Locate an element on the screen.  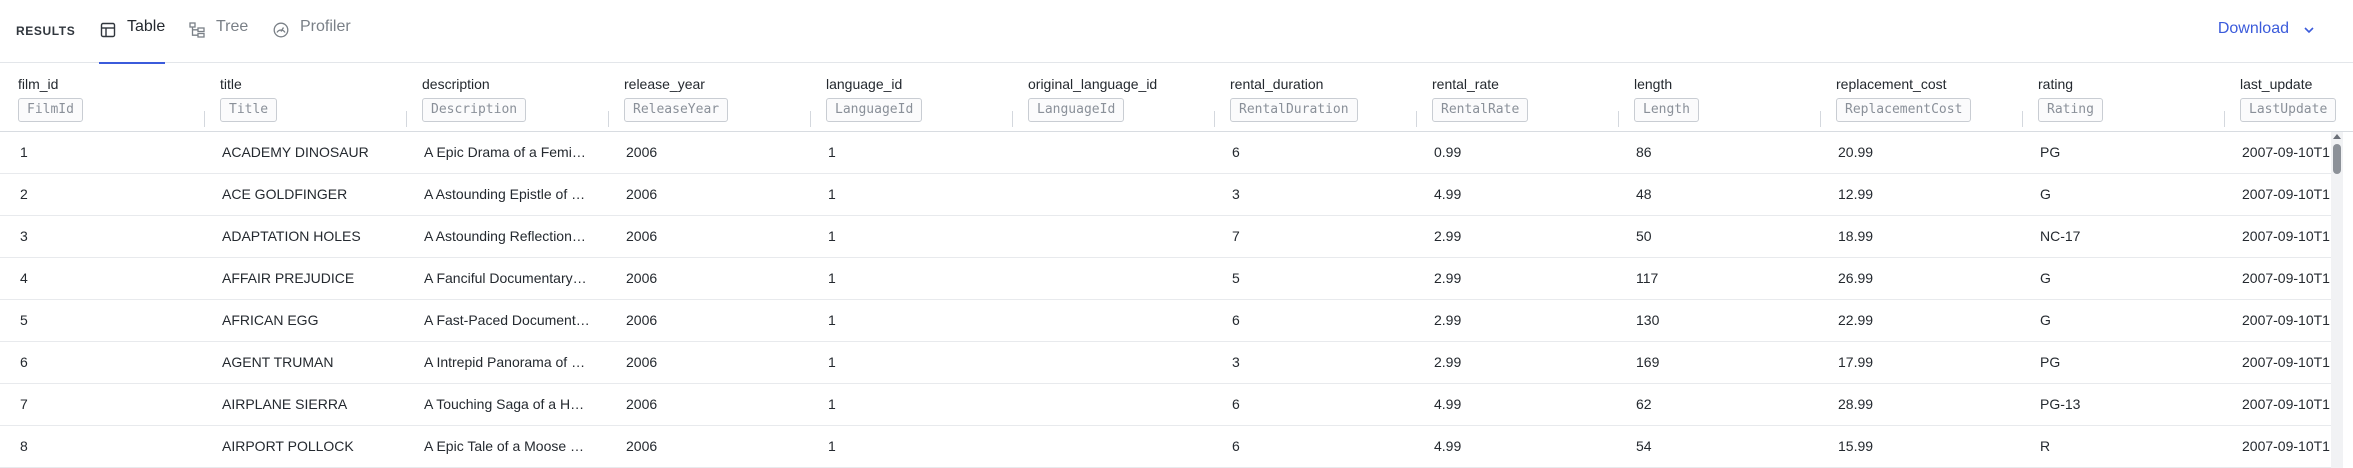
column-filter-input: Rating is located at coordinates (2070, 110).